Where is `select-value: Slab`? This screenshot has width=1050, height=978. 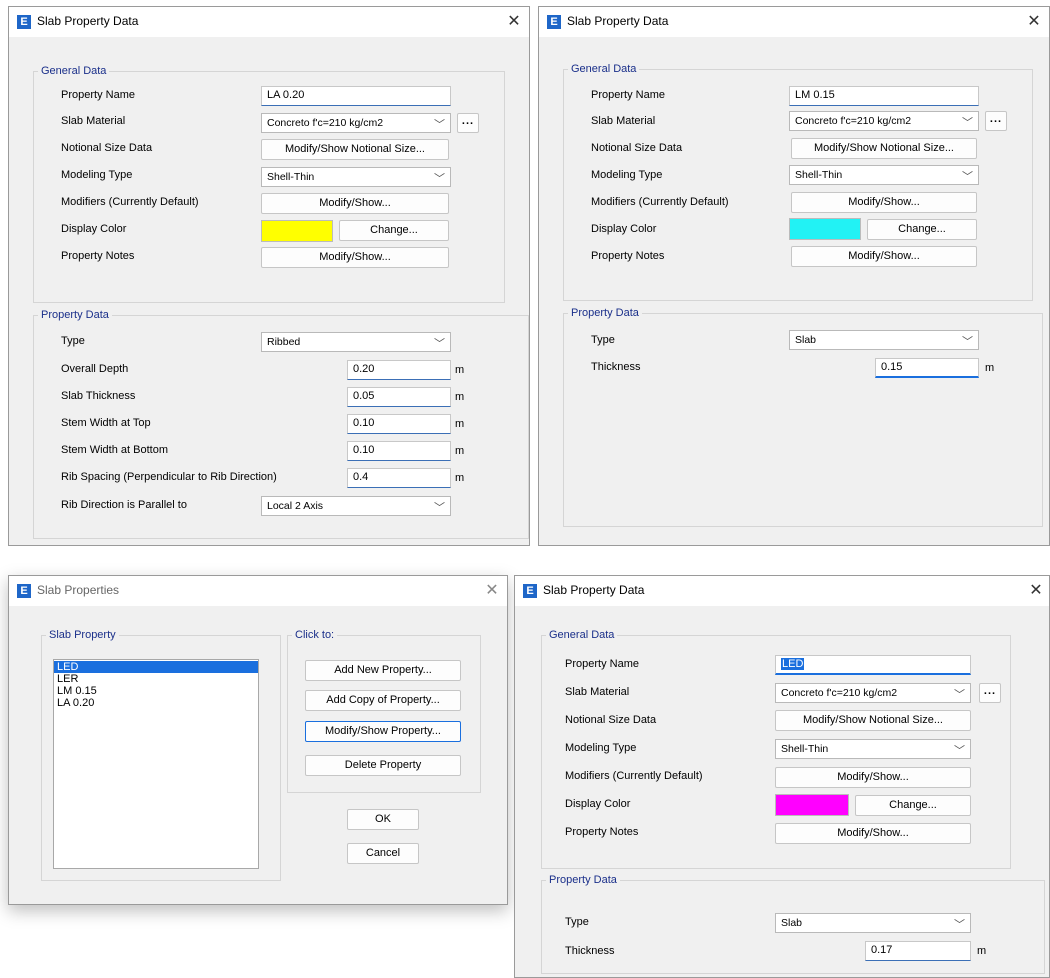
select-value: Slab is located at coordinates (792, 923).